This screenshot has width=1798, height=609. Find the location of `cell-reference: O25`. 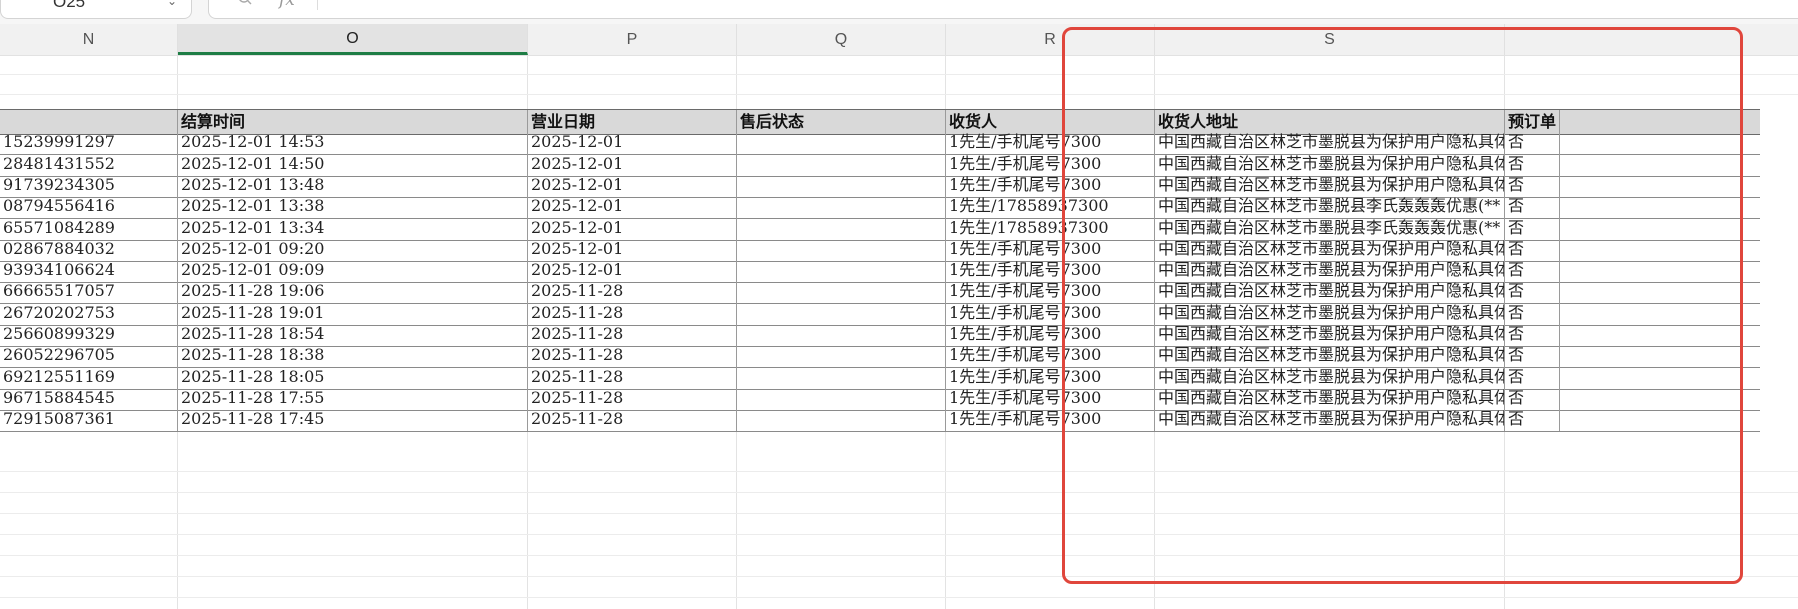

cell-reference: O25 is located at coordinates (69, 5).